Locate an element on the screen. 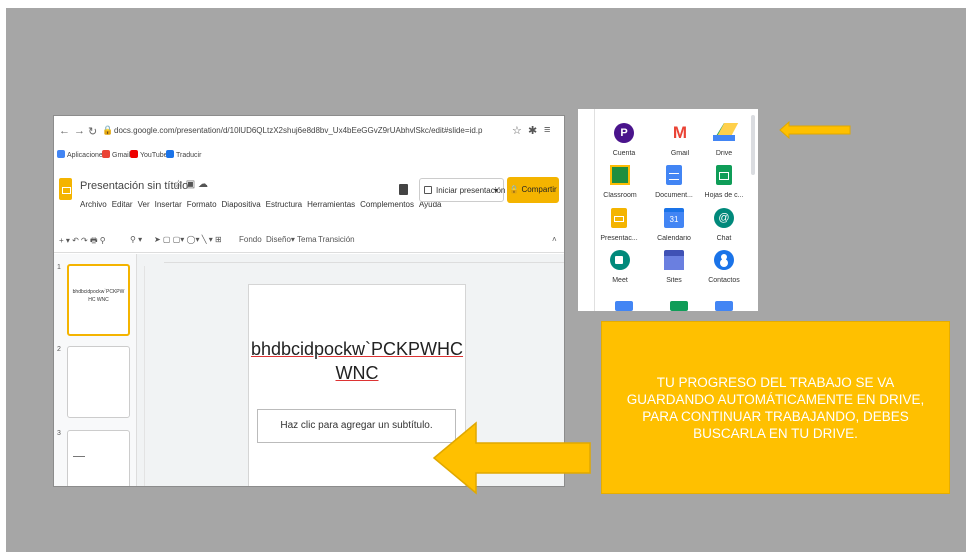  menu-formato: Formato is located at coordinates (202, 204).